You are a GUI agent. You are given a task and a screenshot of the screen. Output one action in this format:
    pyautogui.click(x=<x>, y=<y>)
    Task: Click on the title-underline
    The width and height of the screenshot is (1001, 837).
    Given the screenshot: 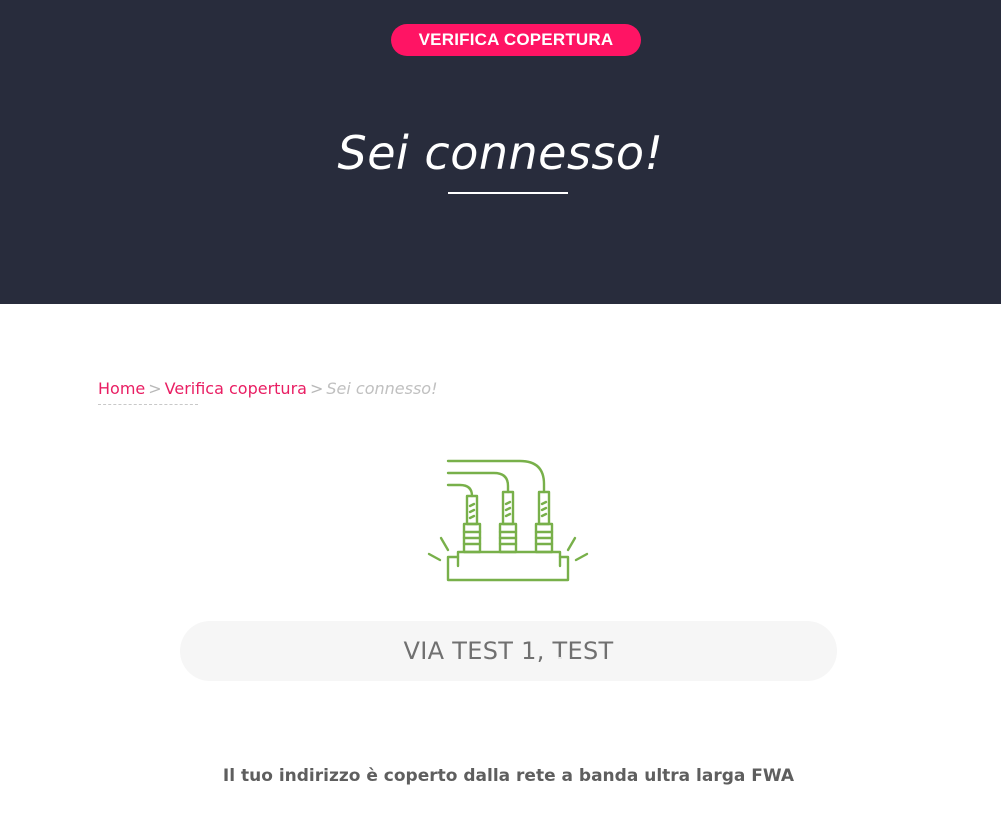 What is the action you would take?
    pyautogui.click(x=508, y=193)
    